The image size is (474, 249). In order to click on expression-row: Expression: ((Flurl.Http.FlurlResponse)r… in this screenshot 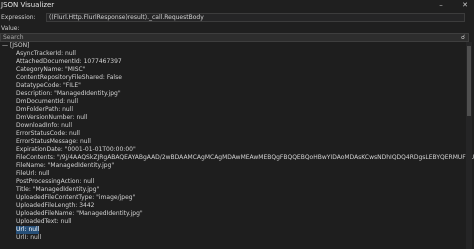, I will do `click(237, 17)`.